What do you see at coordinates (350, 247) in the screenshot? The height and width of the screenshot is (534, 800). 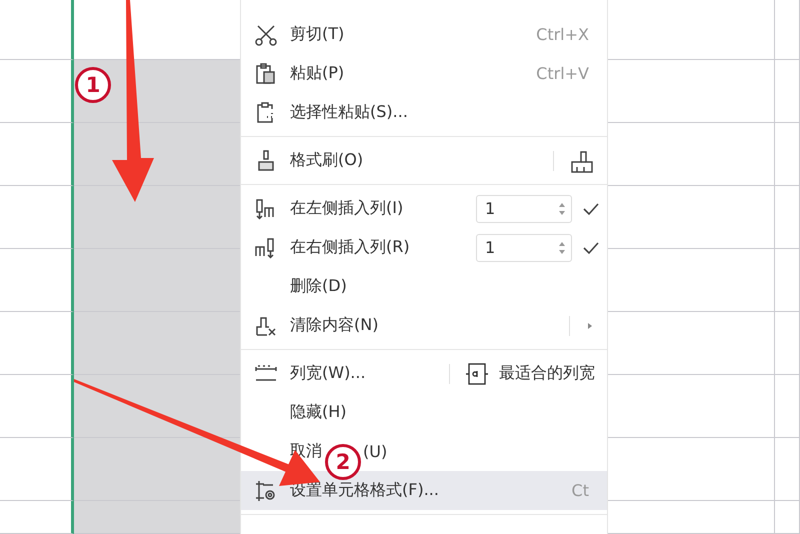 I see `menu-label: 在右侧插入列(R)` at bounding box center [350, 247].